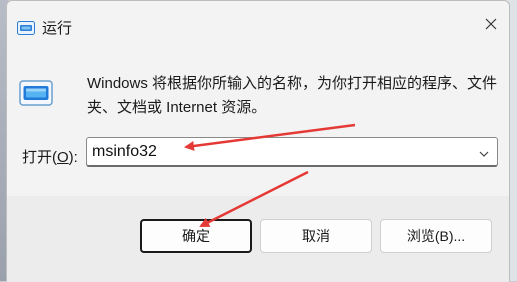  Describe the element at coordinates (26, 29) in the screenshot. I see `run-icon` at that location.